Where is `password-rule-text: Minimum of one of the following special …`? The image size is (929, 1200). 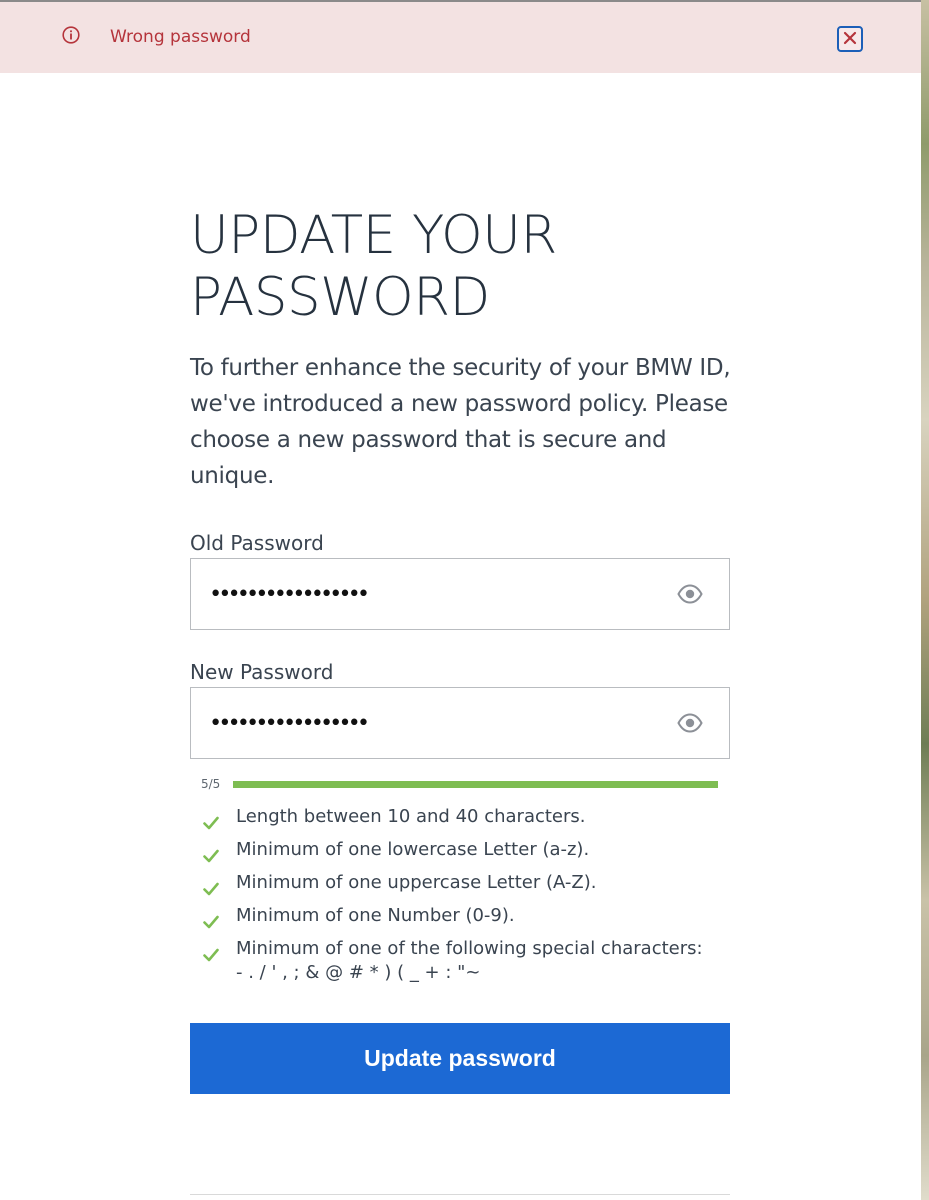 password-rule-text: Minimum of one of the following special … is located at coordinates (469, 948).